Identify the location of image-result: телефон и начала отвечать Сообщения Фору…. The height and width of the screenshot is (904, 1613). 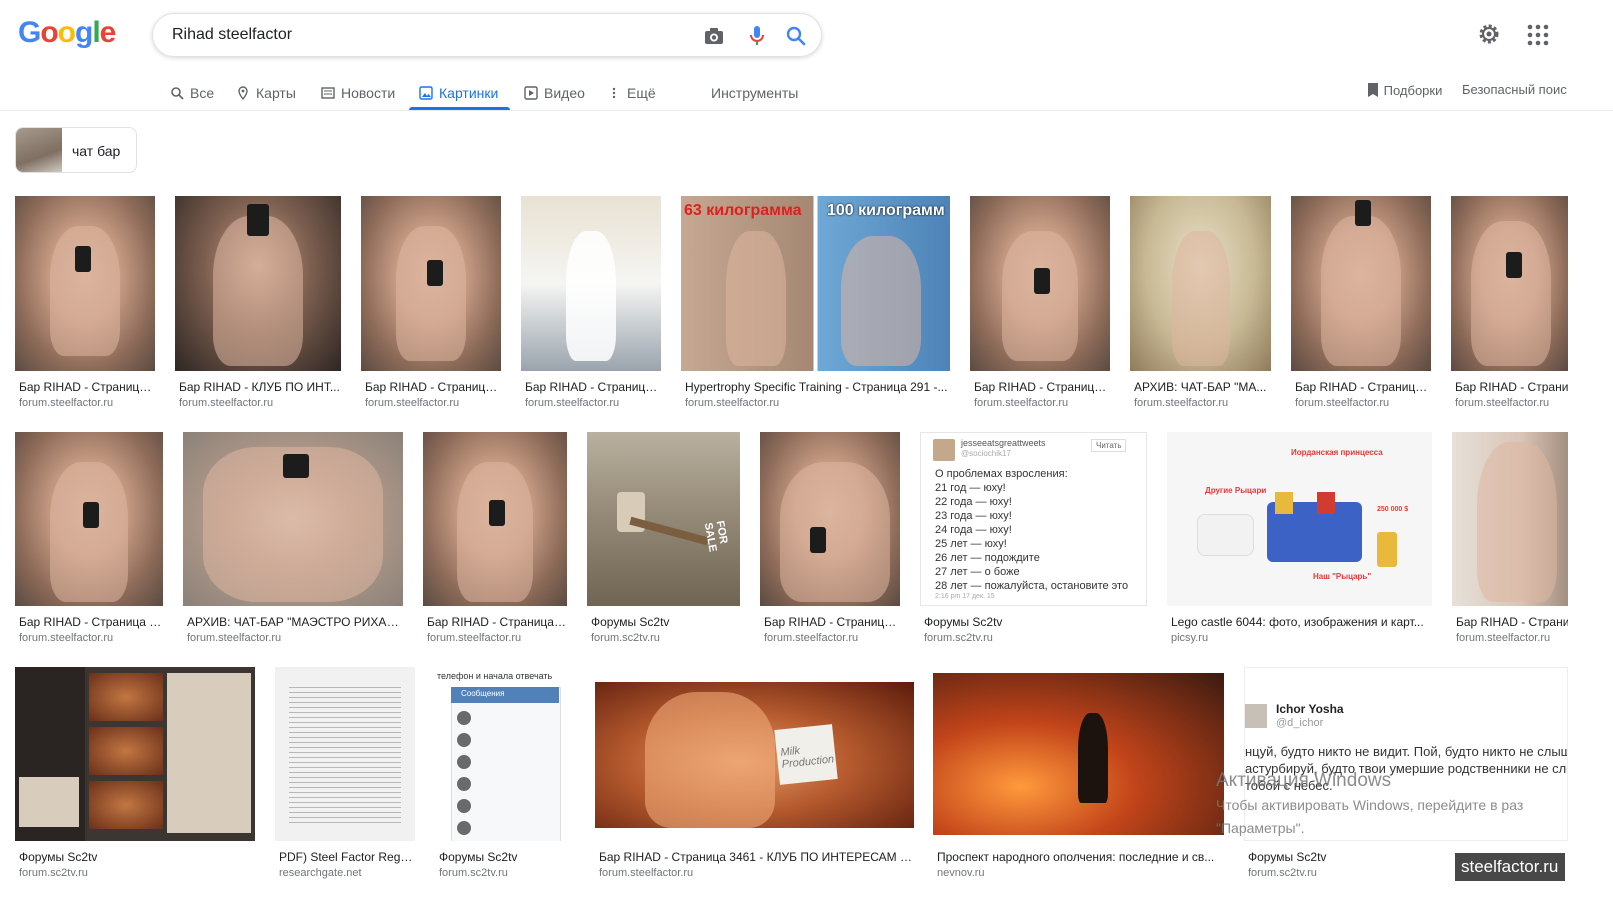
(505, 785).